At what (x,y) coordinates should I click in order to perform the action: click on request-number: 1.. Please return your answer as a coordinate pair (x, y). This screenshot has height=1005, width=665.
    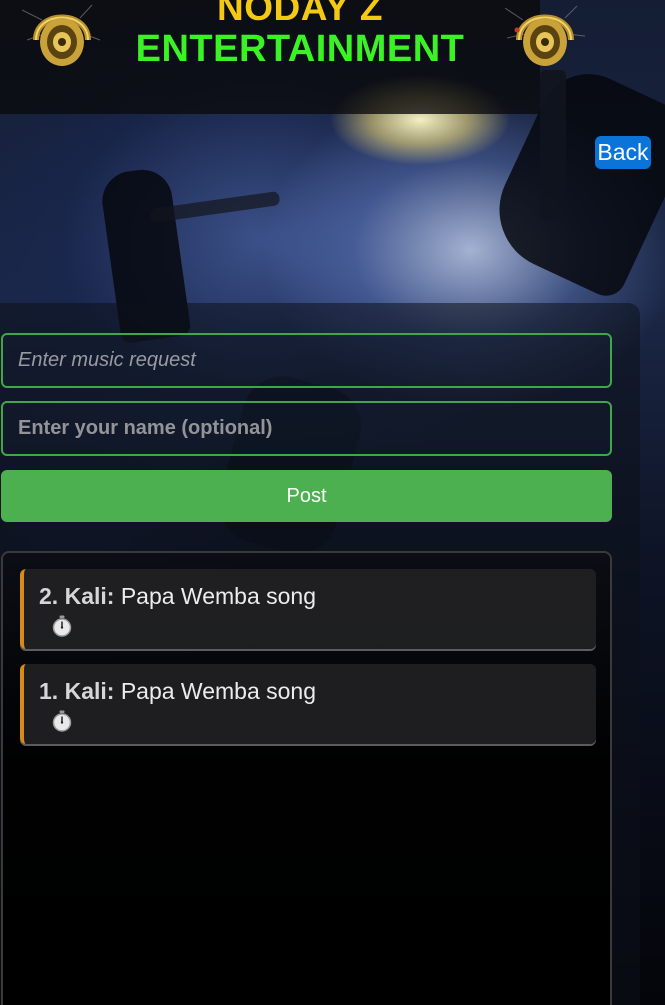
    Looking at the image, I should click on (49, 691).